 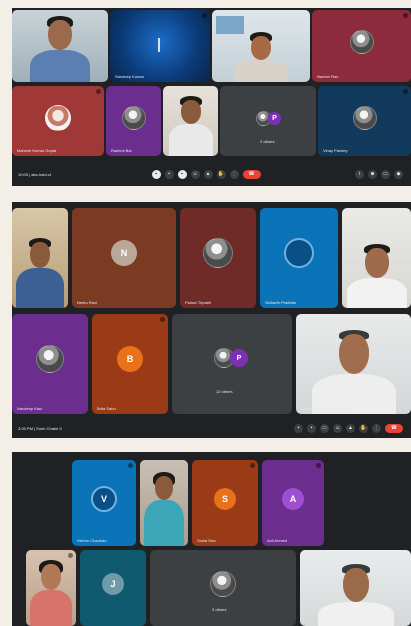 What do you see at coordinates (40, 428) in the screenshot?
I see `meeting-info: 3:05 PM | Sneh Chakri S` at bounding box center [40, 428].